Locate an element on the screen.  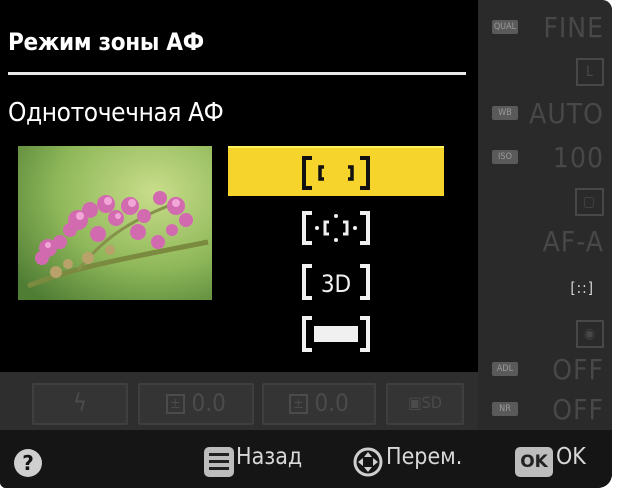
info-row-iso: ISO 100 is located at coordinates (545, 158).